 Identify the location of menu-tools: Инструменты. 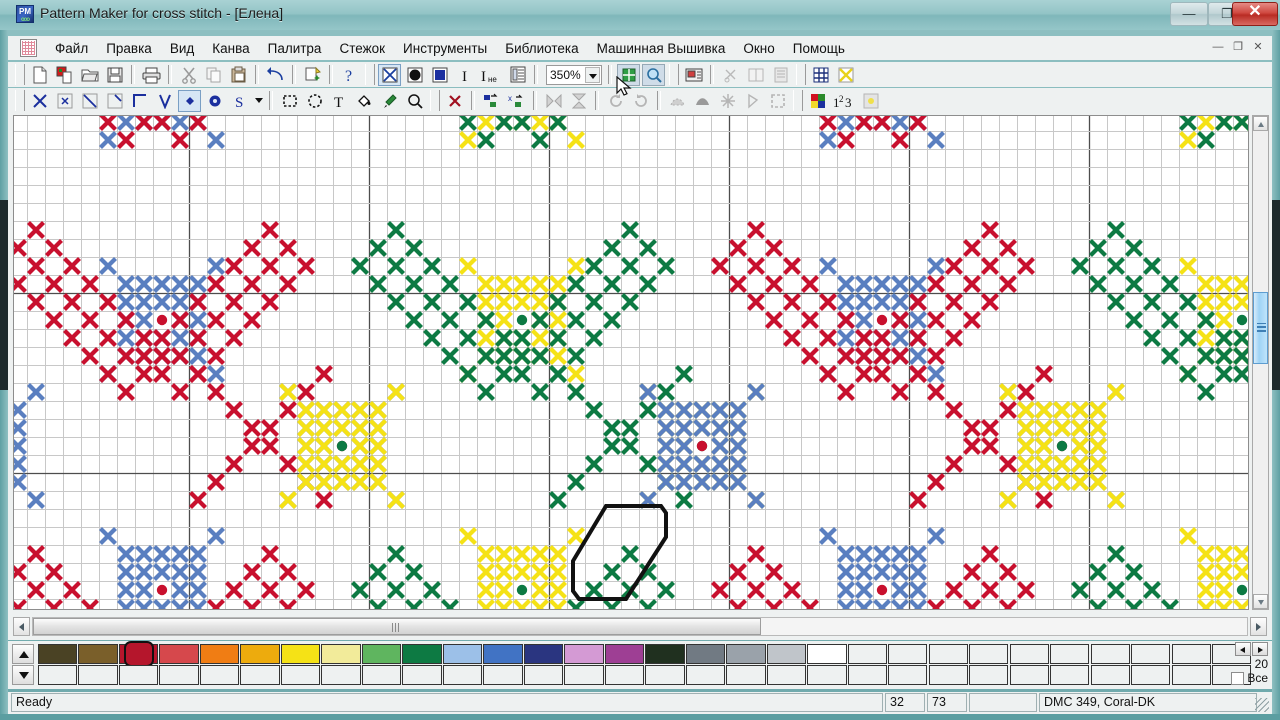
(445, 48).